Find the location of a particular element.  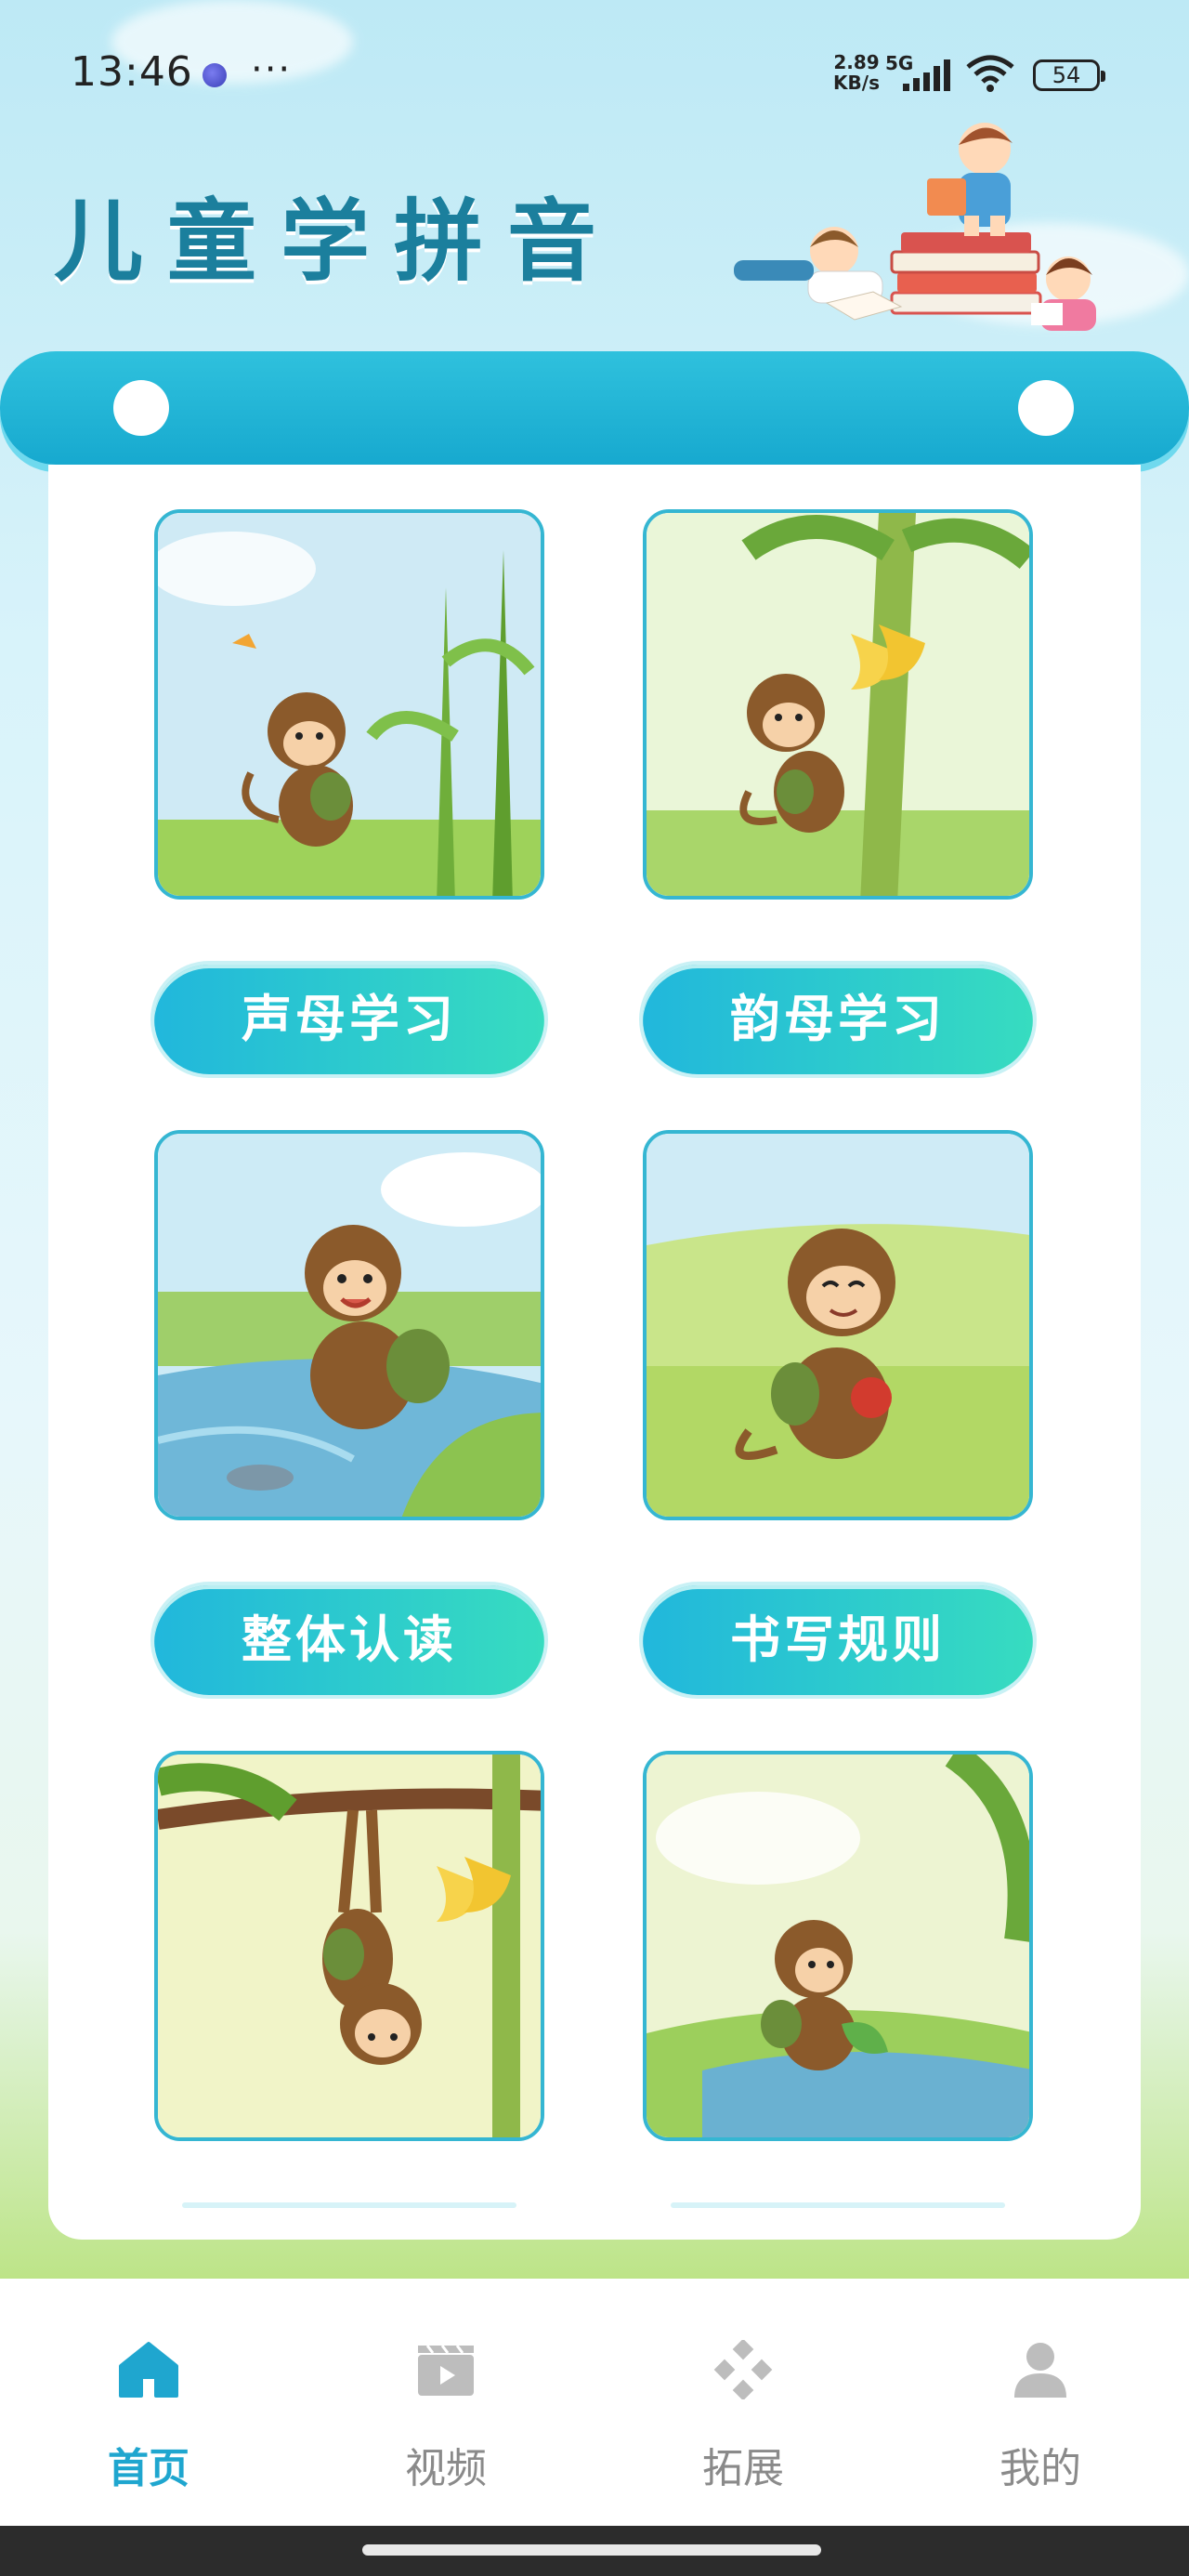

tab-mine: 我的 is located at coordinates (1041, 2402).